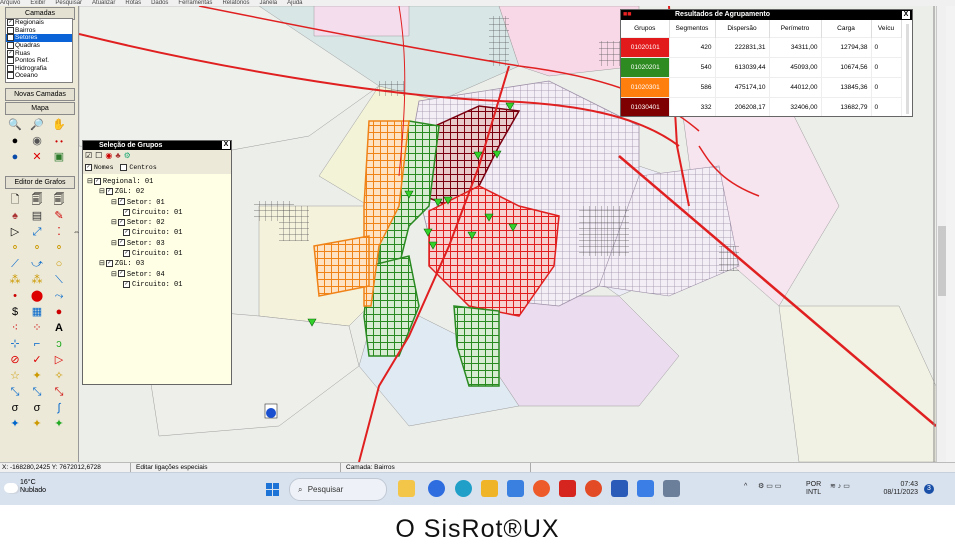 This screenshot has width=955, height=544. Describe the element at coordinates (59, 216) in the screenshot. I see `pen-icon: ✎` at that location.